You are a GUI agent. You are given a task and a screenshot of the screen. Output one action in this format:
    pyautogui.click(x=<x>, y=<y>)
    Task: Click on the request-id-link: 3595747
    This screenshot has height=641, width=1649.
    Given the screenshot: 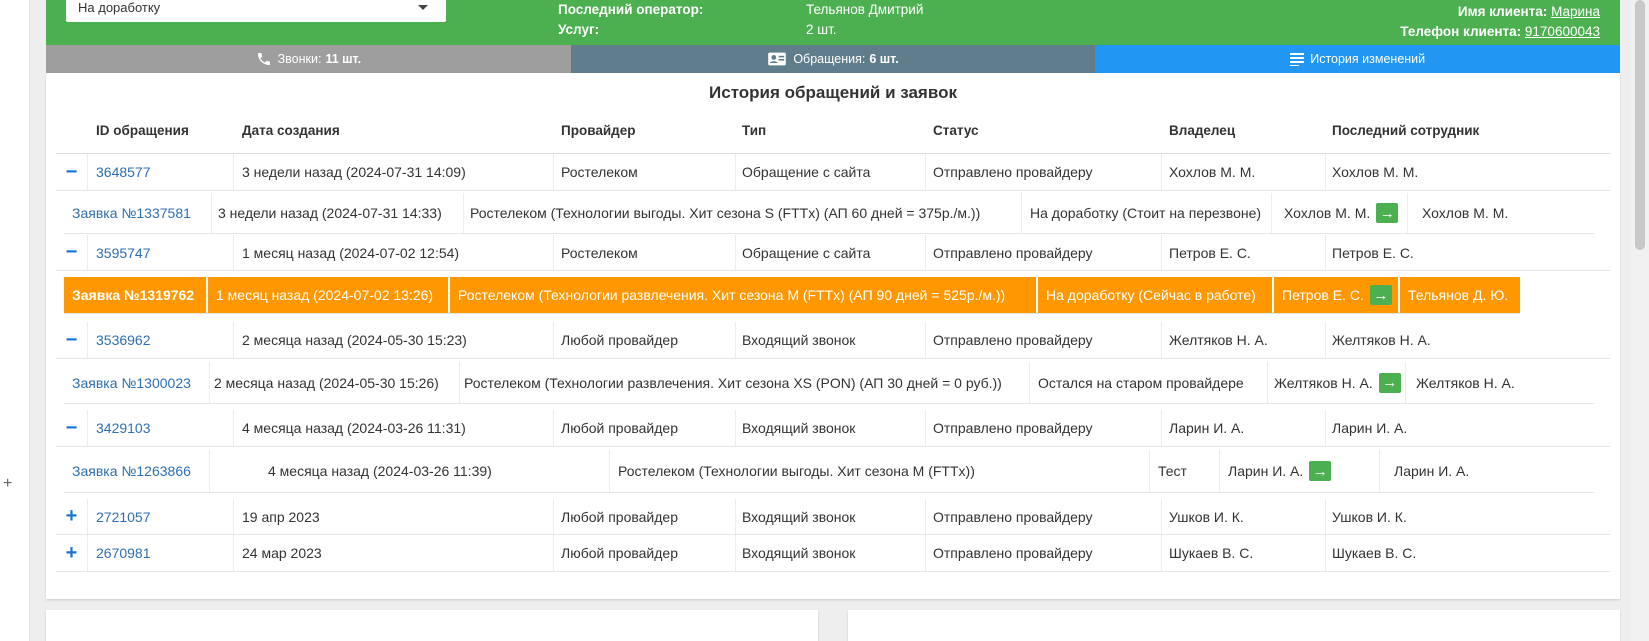 What is the action you would take?
    pyautogui.click(x=161, y=252)
    